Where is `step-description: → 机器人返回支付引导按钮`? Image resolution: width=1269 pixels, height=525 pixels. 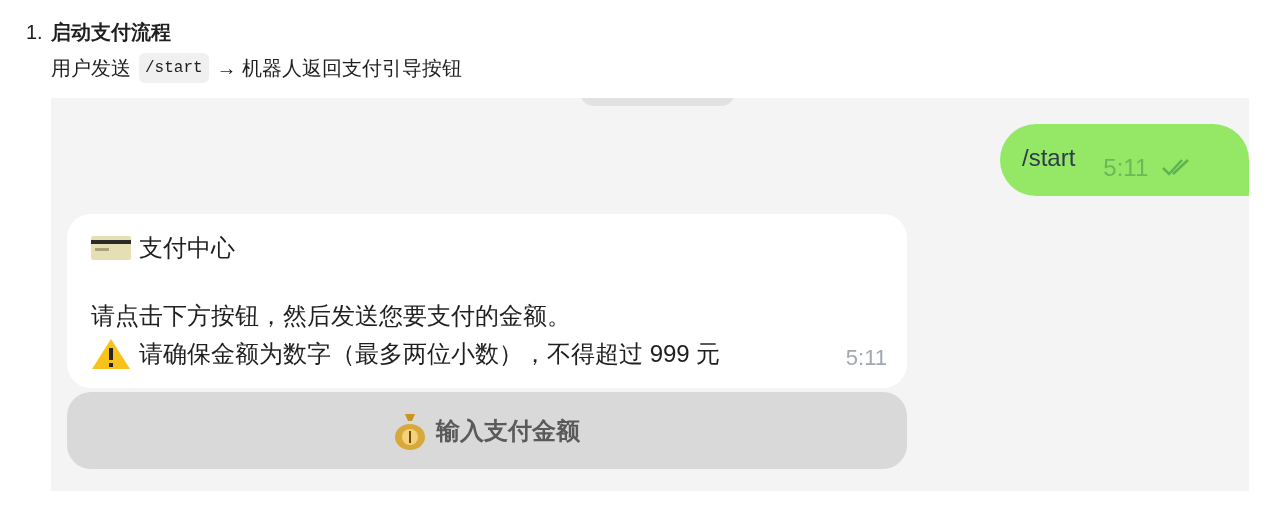
step-description: → 机器人返回支付引导按钮 is located at coordinates (339, 68).